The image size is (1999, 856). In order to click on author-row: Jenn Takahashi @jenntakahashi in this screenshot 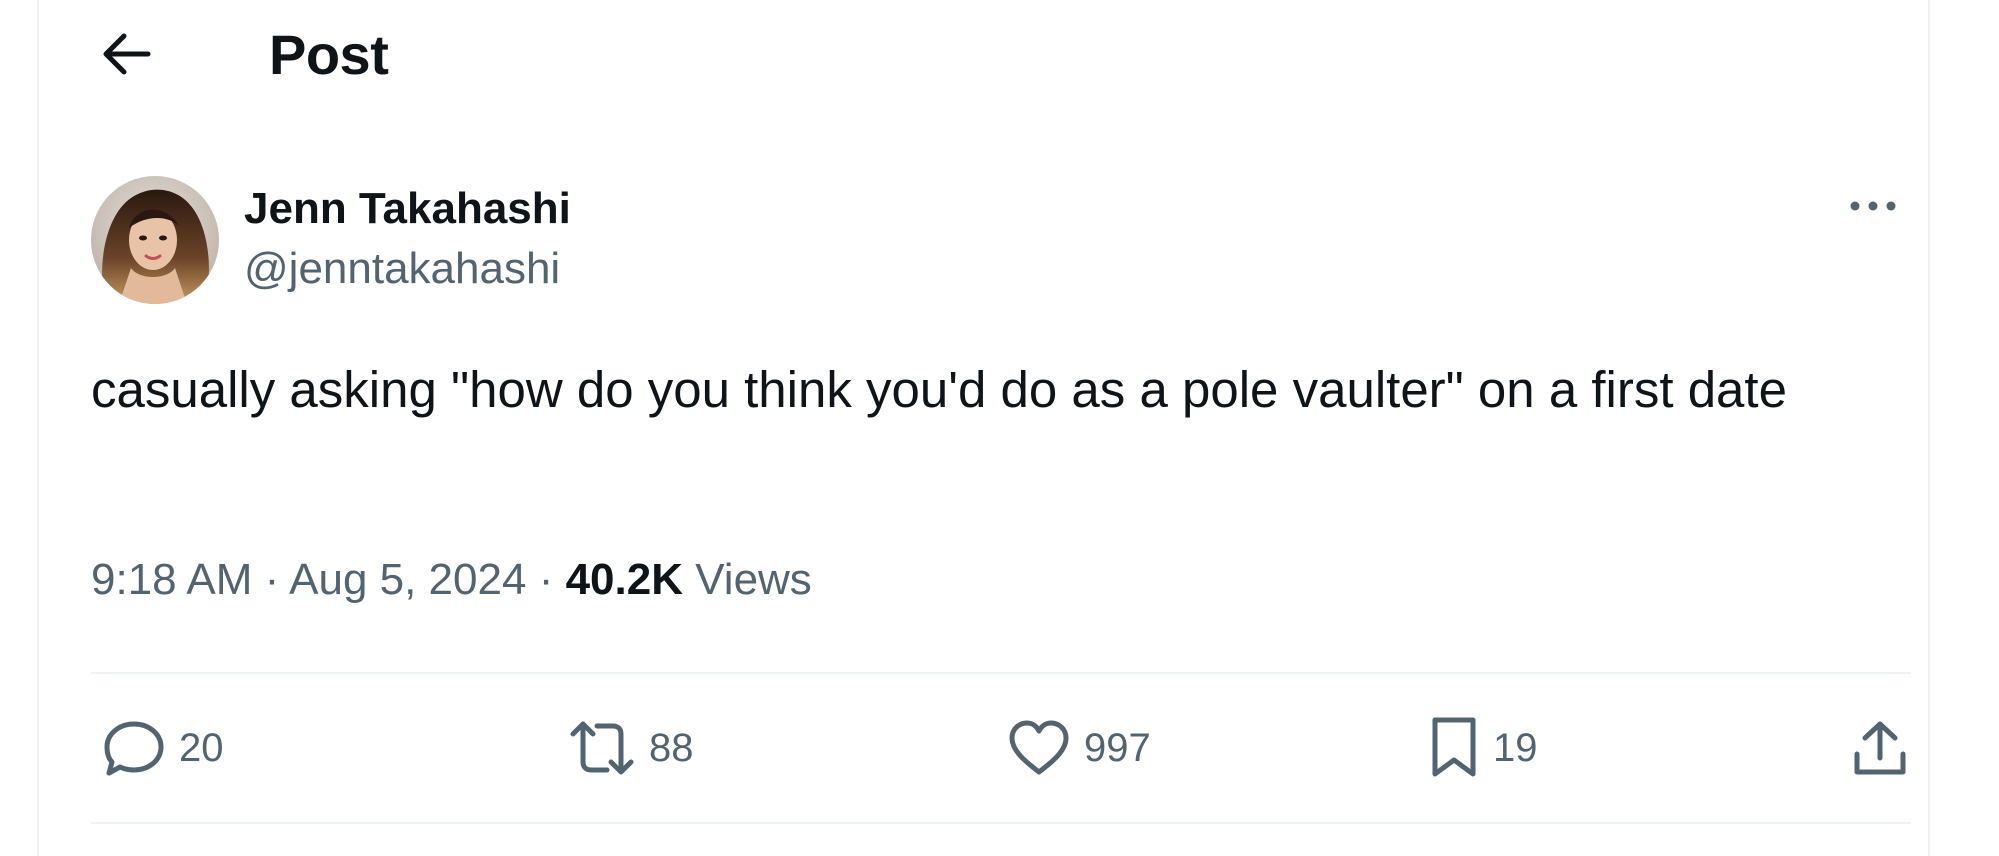, I will do `click(1001, 240)`.